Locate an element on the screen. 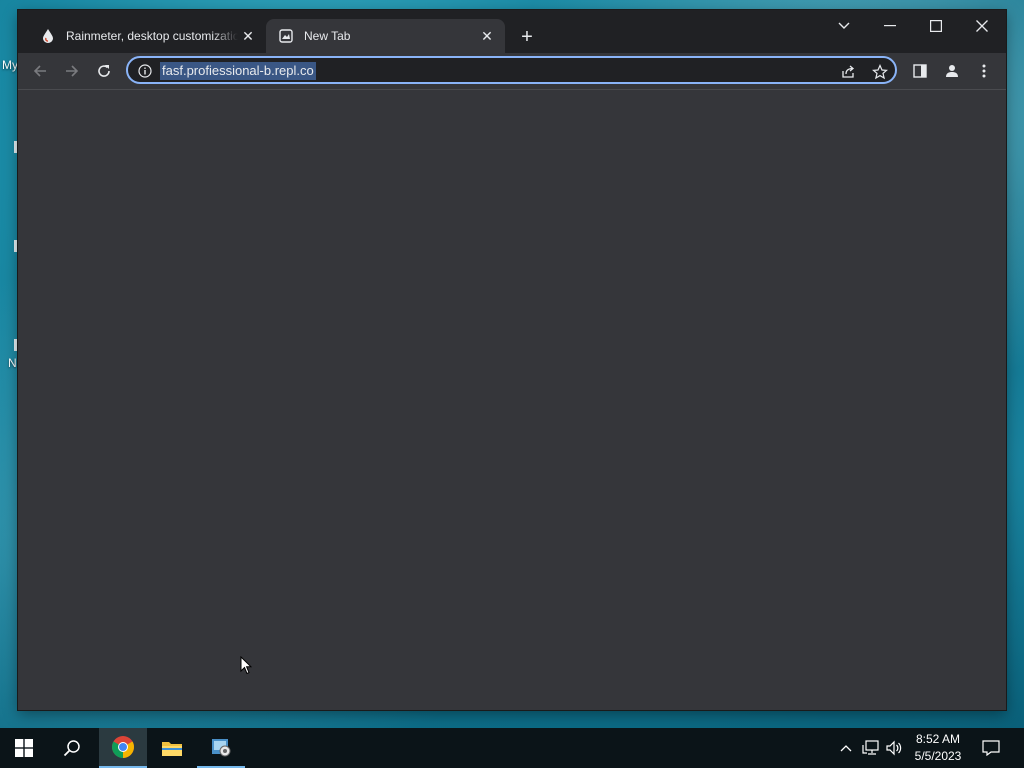  search-icon is located at coordinates (71, 748).